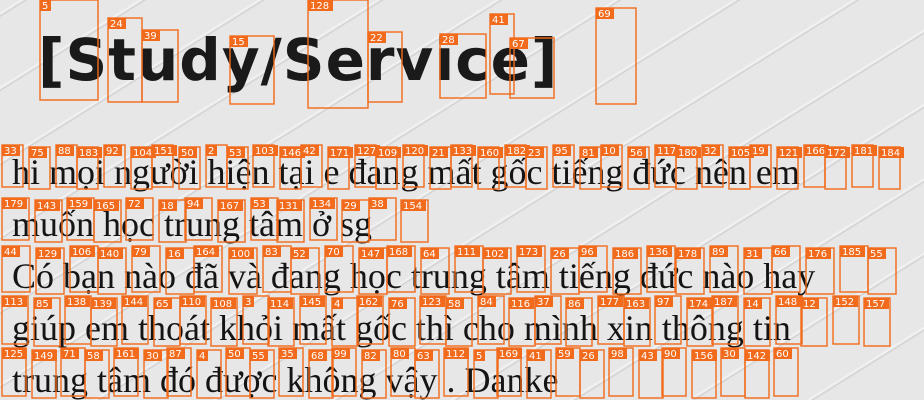 The width and height of the screenshot is (924, 406). What do you see at coordinates (192, 224) in the screenshot?
I see `body-line: muốn học trung tâm ở sg` at bounding box center [192, 224].